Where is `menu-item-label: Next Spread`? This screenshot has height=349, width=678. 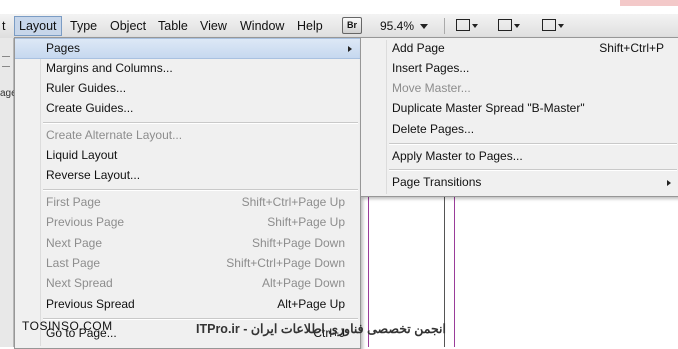 menu-item-label: Next Spread is located at coordinates (79, 283).